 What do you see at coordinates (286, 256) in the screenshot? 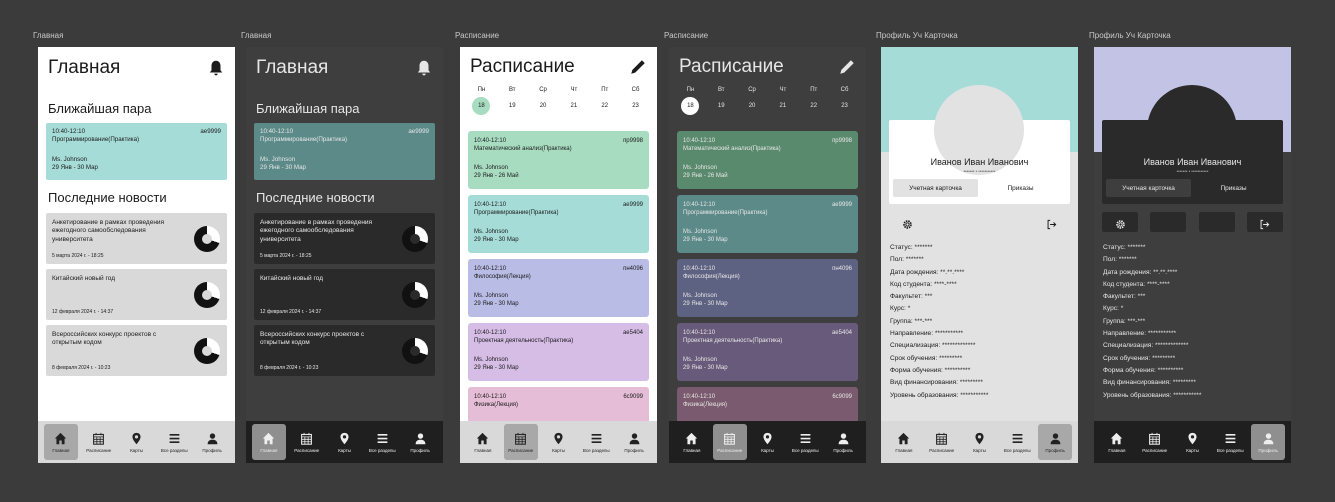
I see `news-date: 5 марта 2024 г. - 18:25` at bounding box center [286, 256].